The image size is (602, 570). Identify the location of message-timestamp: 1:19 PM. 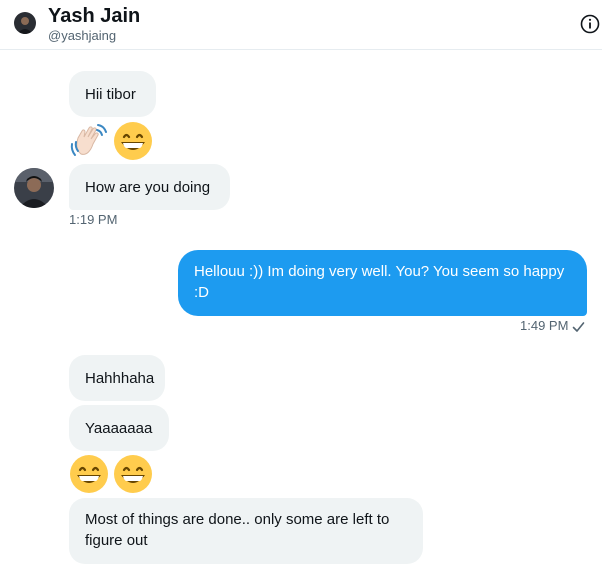
(93, 219).